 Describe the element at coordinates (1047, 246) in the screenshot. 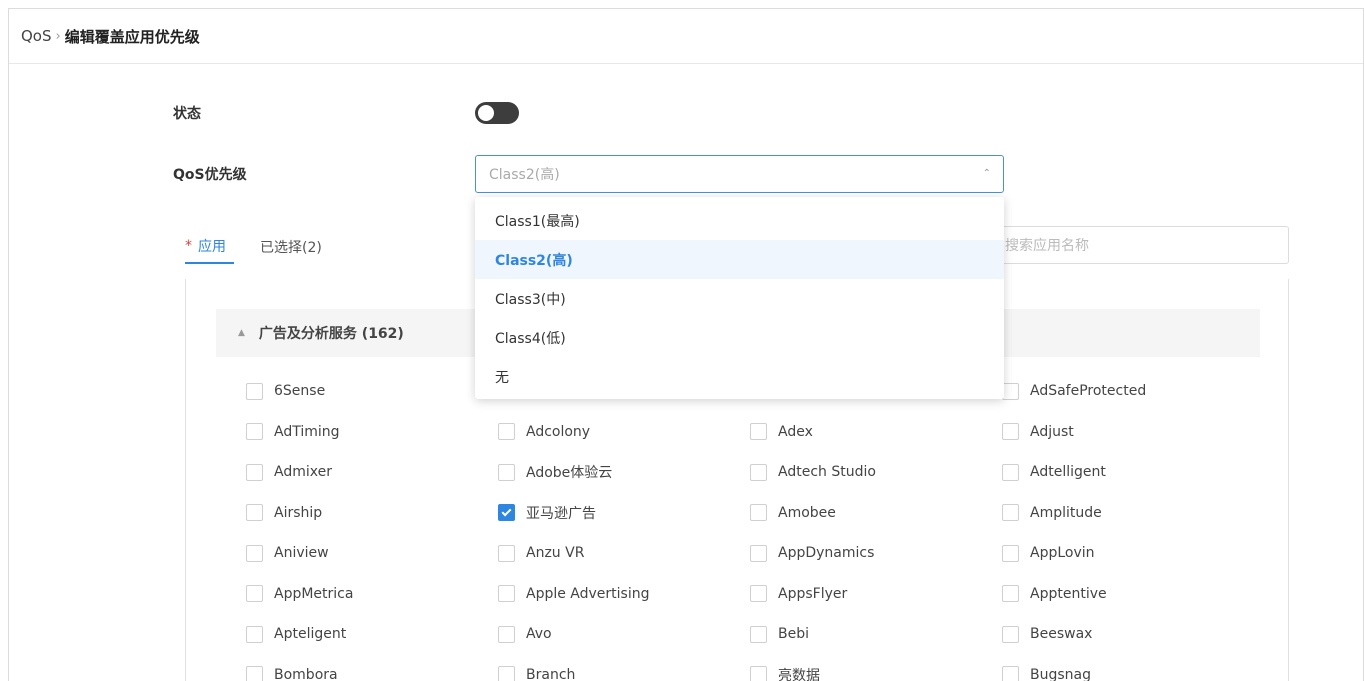

I see `search-placeholder: 搜索应用名称` at that location.